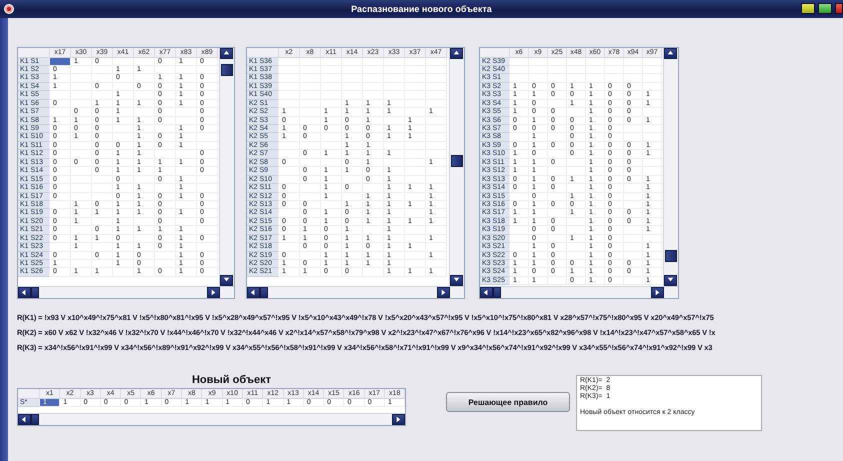  I want to click on decision-rule-button: Решающее правило, so click(508, 402).